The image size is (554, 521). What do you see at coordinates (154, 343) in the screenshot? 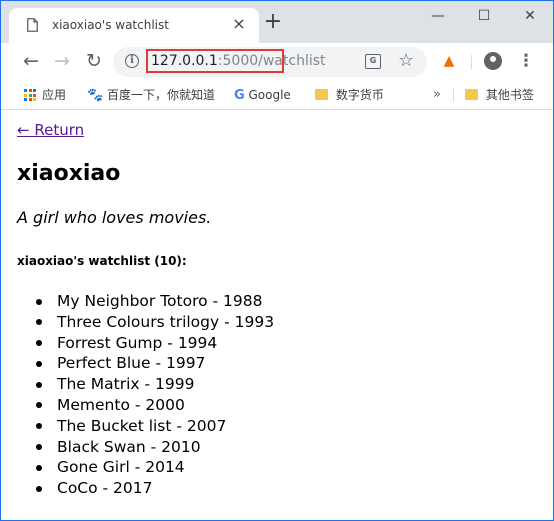
I see `list-item: Forrest Gump - 1994` at bounding box center [154, 343].